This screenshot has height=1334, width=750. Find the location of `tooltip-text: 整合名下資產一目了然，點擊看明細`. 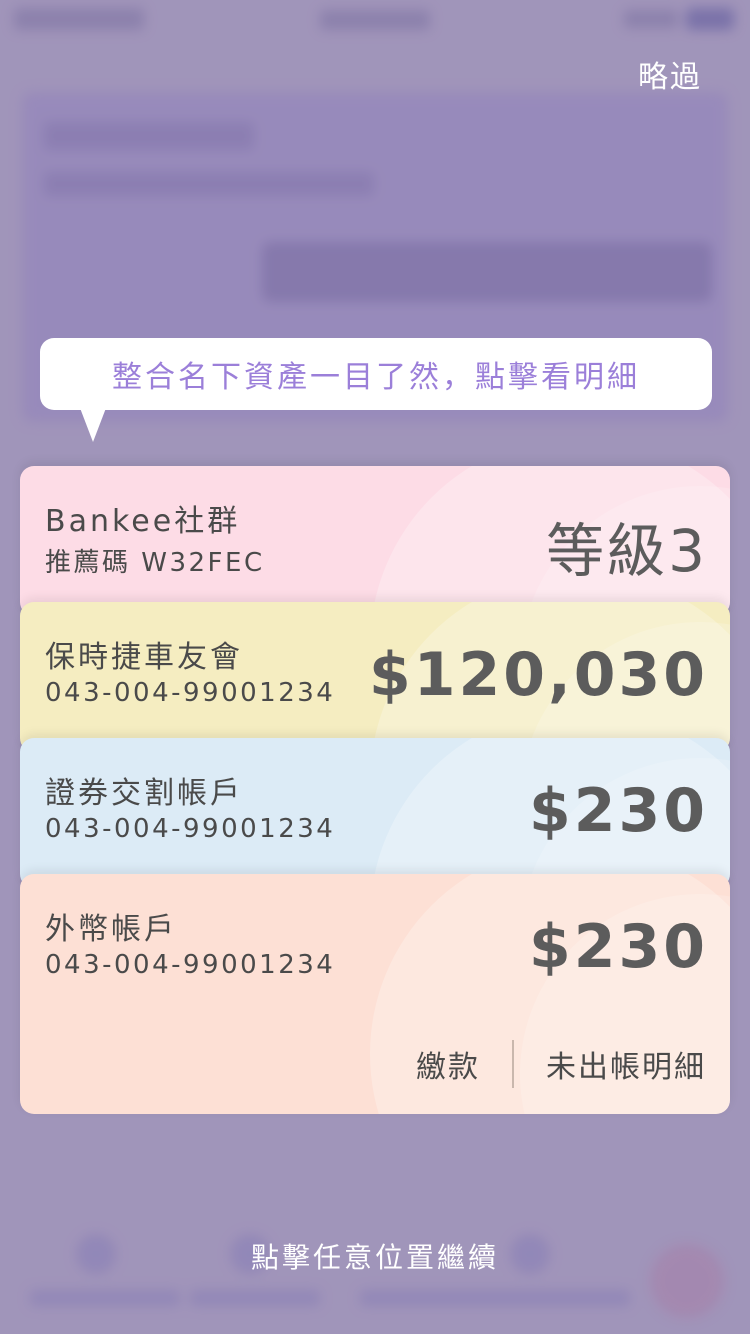

tooltip-text: 整合名下資產一目了然，點擊看明細 is located at coordinates (376, 377).